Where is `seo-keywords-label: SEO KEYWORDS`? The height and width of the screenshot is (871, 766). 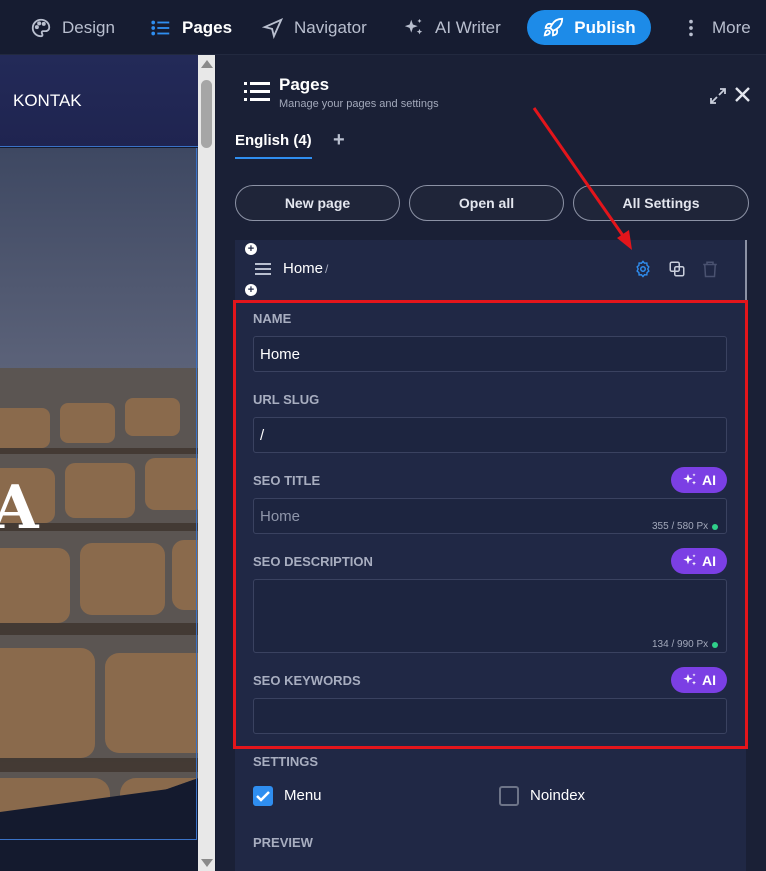
seo-keywords-label: SEO KEYWORDS is located at coordinates (307, 680).